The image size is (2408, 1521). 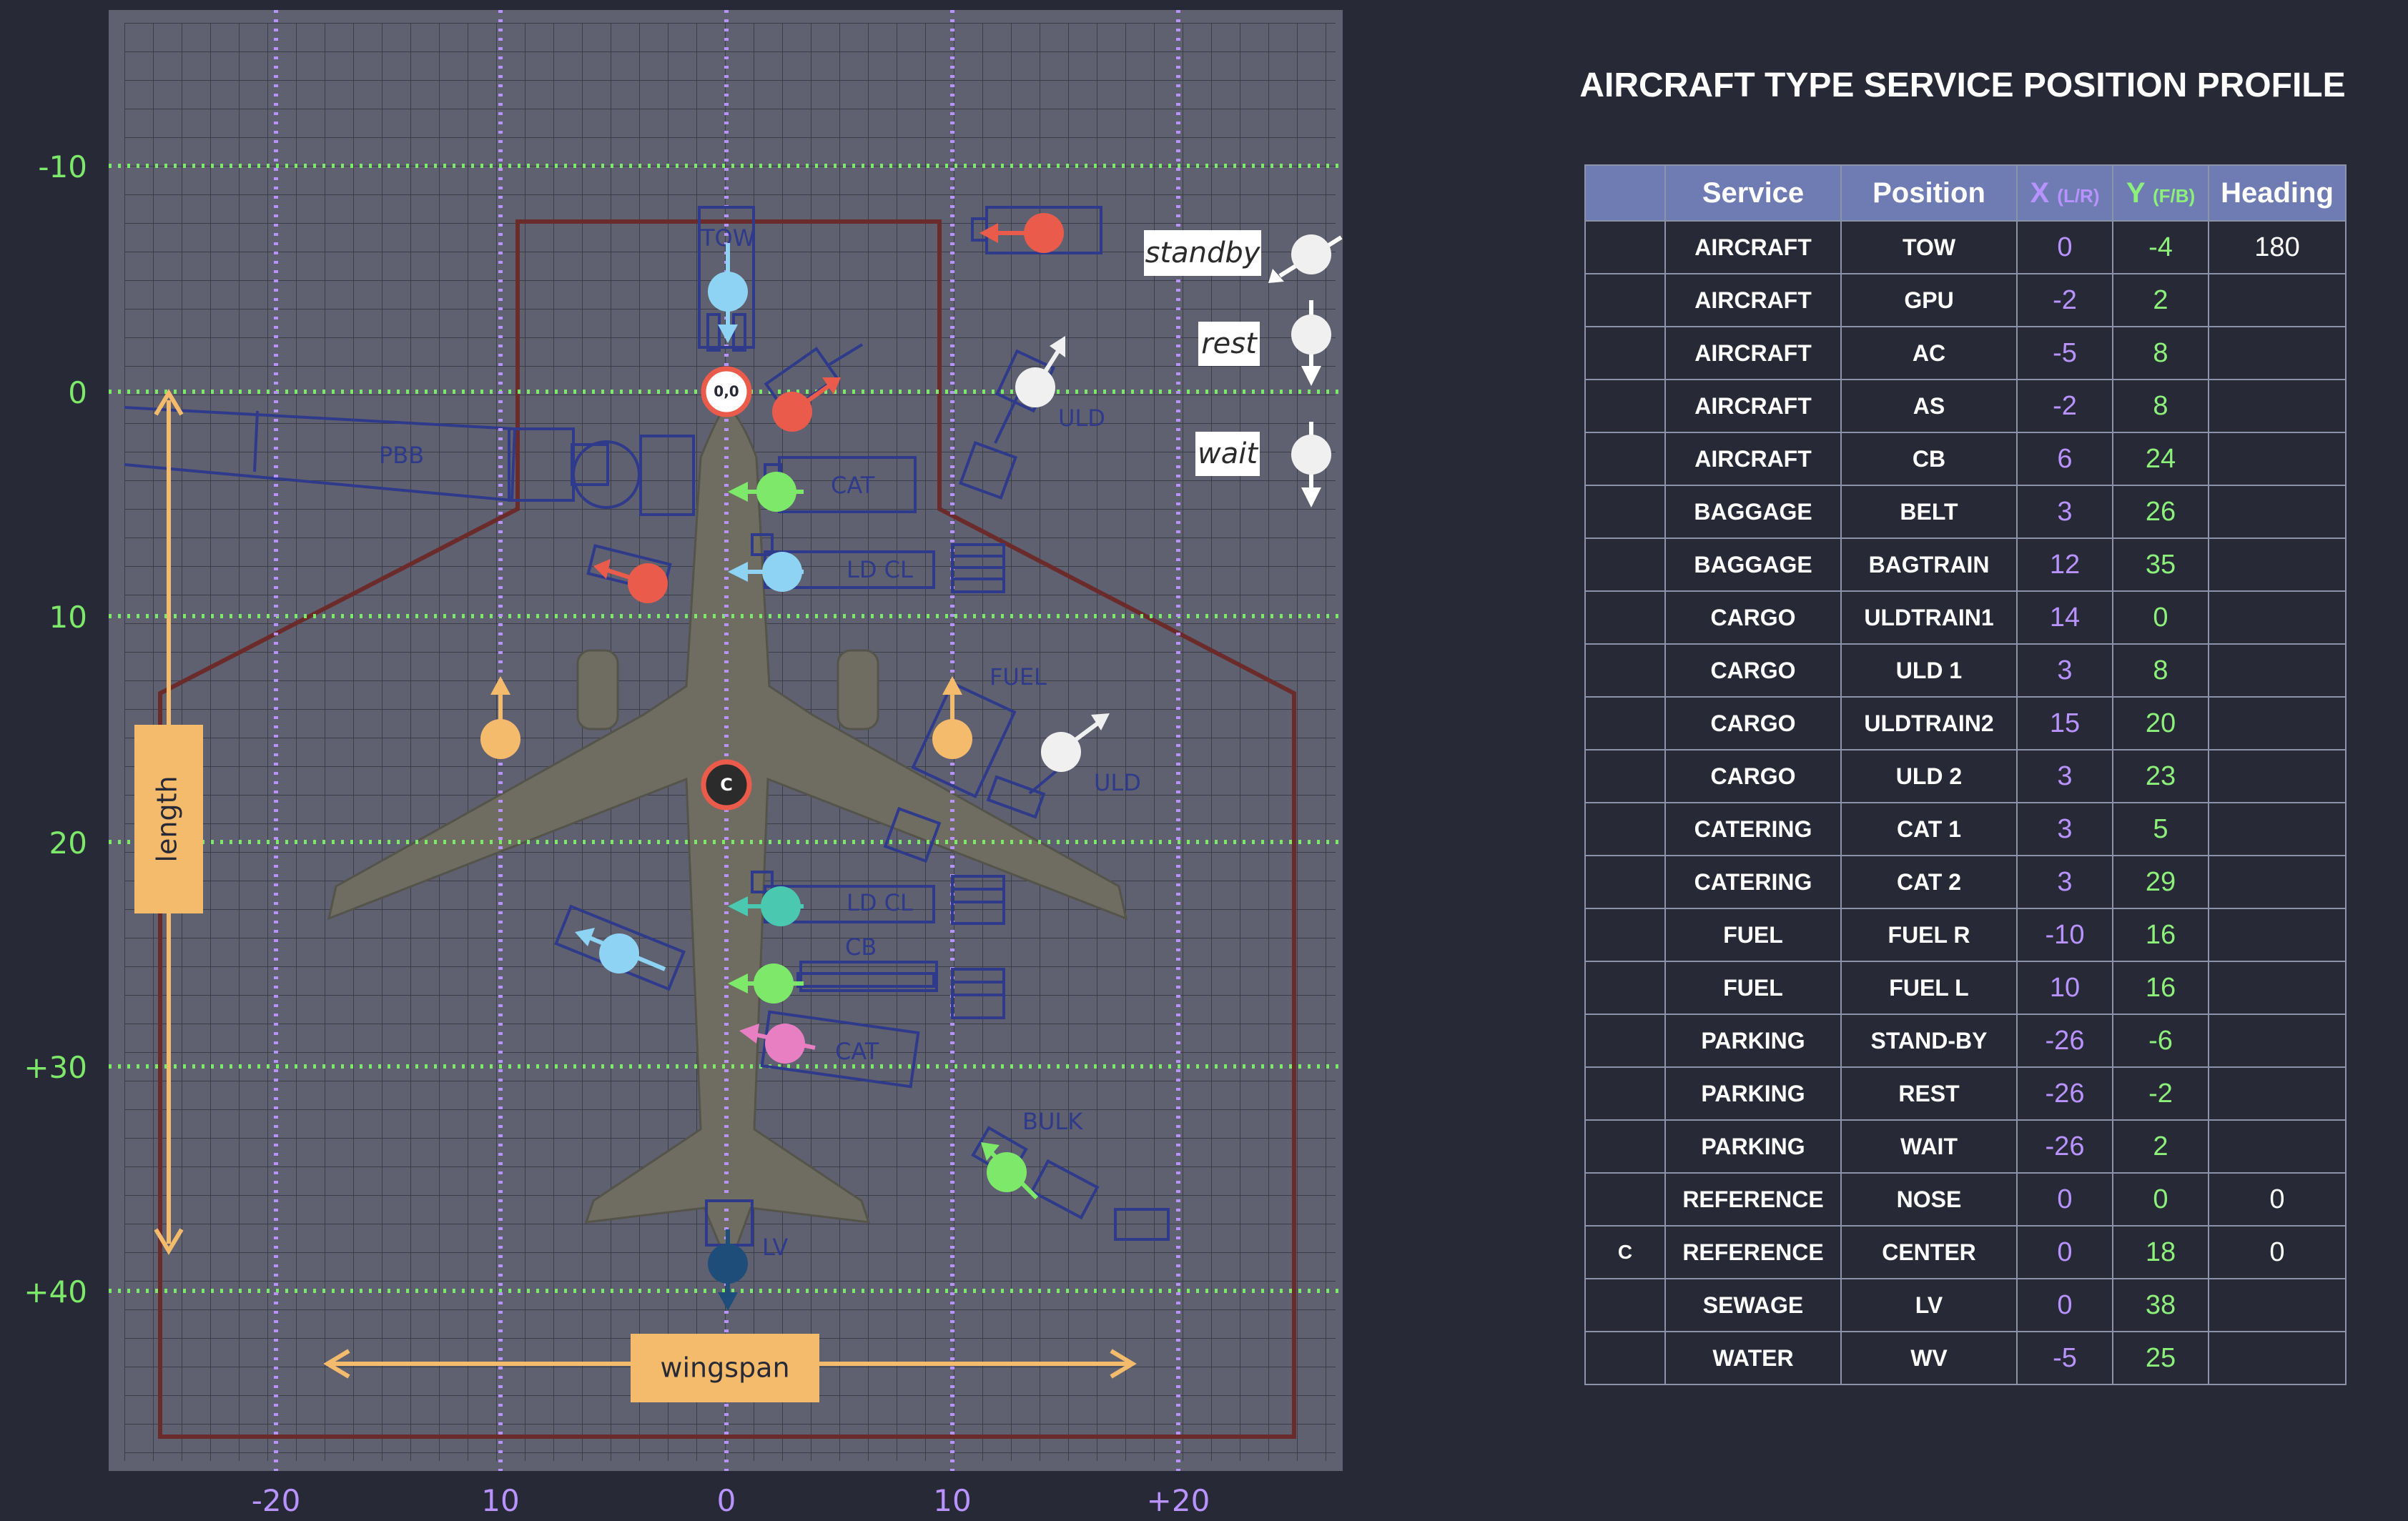 I want to click on ldcl-bottom-label: LD CL, so click(x=880, y=902).